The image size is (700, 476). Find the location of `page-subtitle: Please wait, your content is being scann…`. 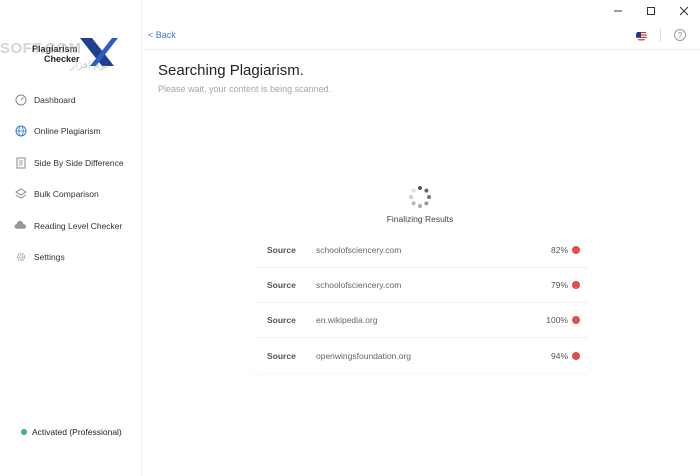

page-subtitle: Please wait, your content is being scann… is located at coordinates (245, 89).